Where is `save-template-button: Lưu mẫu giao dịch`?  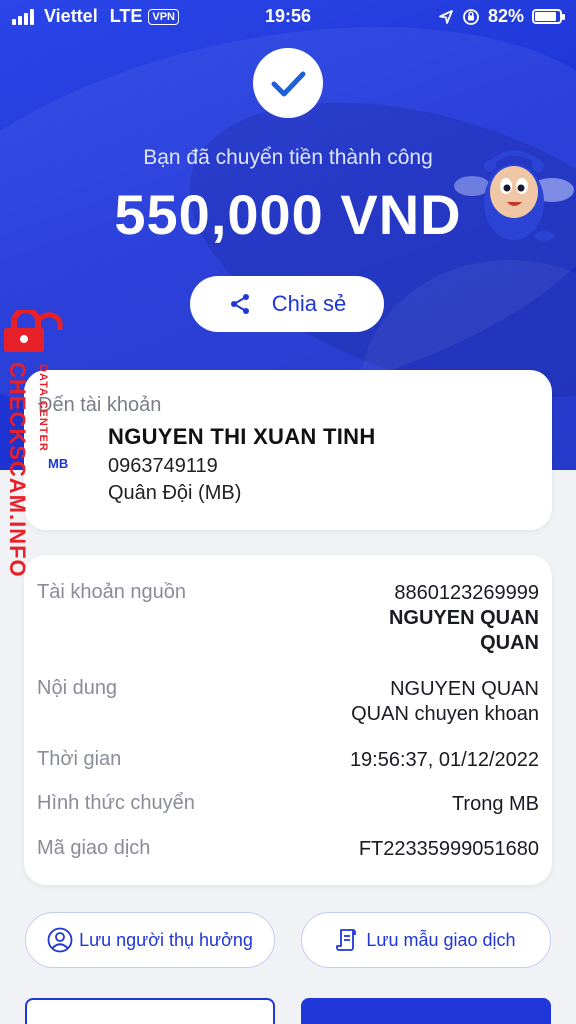 save-template-button: Lưu mẫu giao dịch is located at coordinates (426, 940).